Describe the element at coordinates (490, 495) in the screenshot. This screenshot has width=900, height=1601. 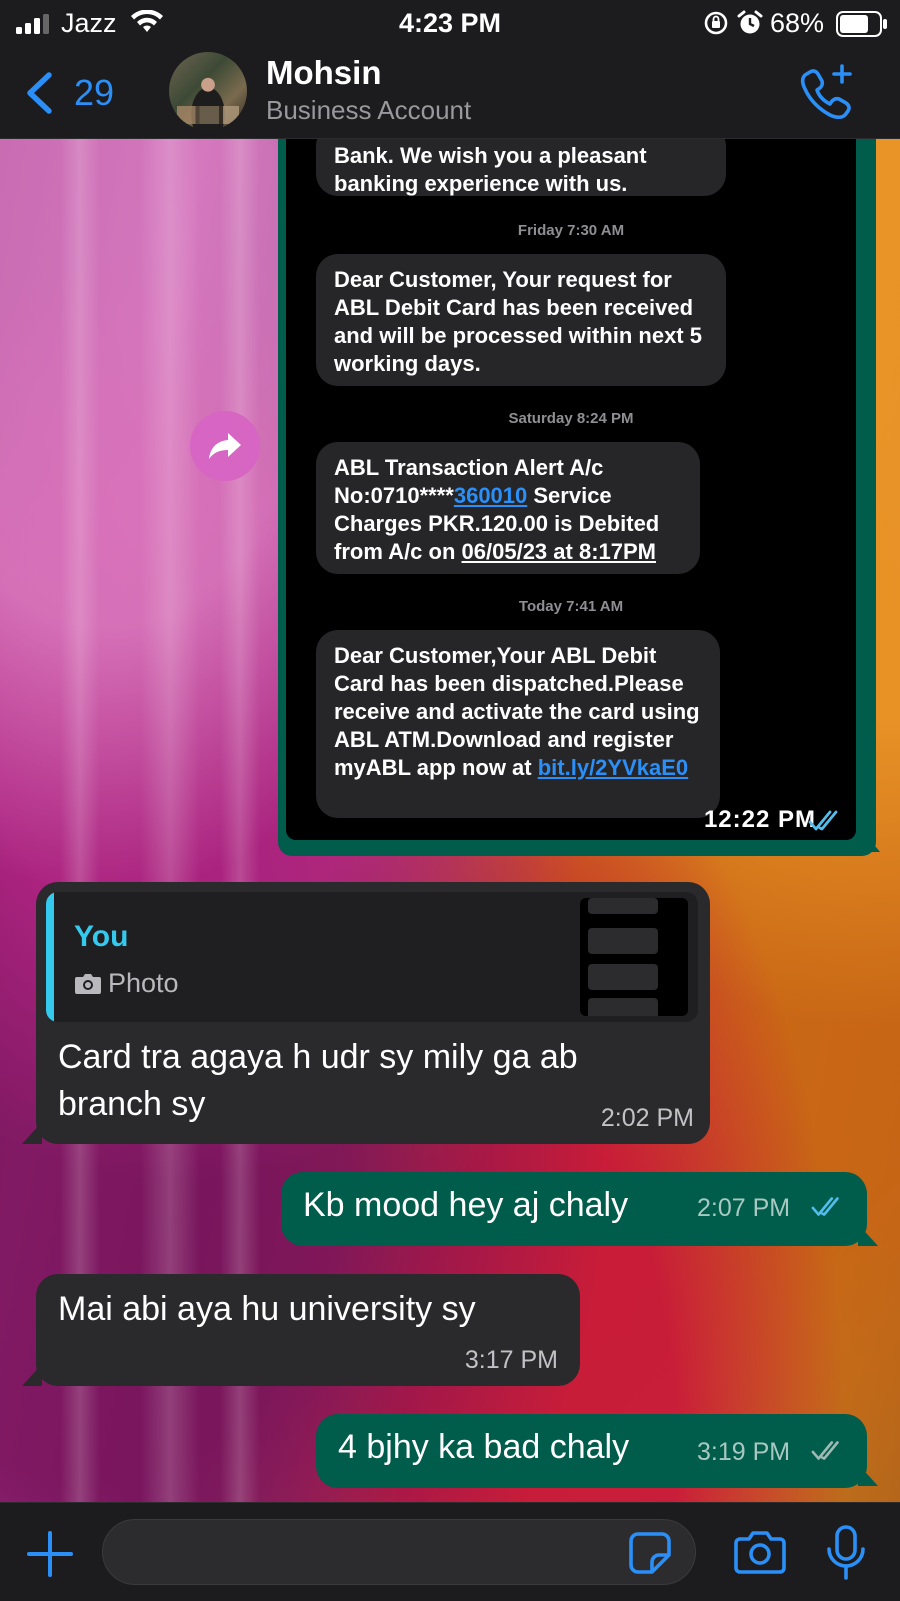
I see `sms-link: 360010` at that location.